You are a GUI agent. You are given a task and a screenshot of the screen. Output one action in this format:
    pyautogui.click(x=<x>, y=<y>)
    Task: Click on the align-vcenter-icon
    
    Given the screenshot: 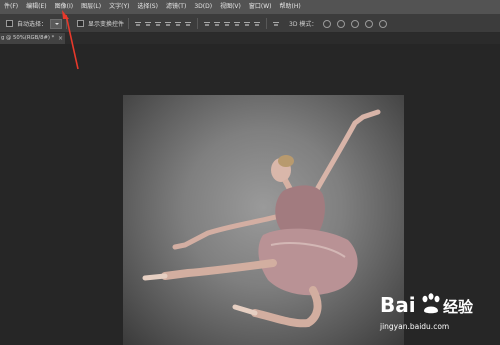 What is the action you would take?
    pyautogui.click(x=148, y=24)
    